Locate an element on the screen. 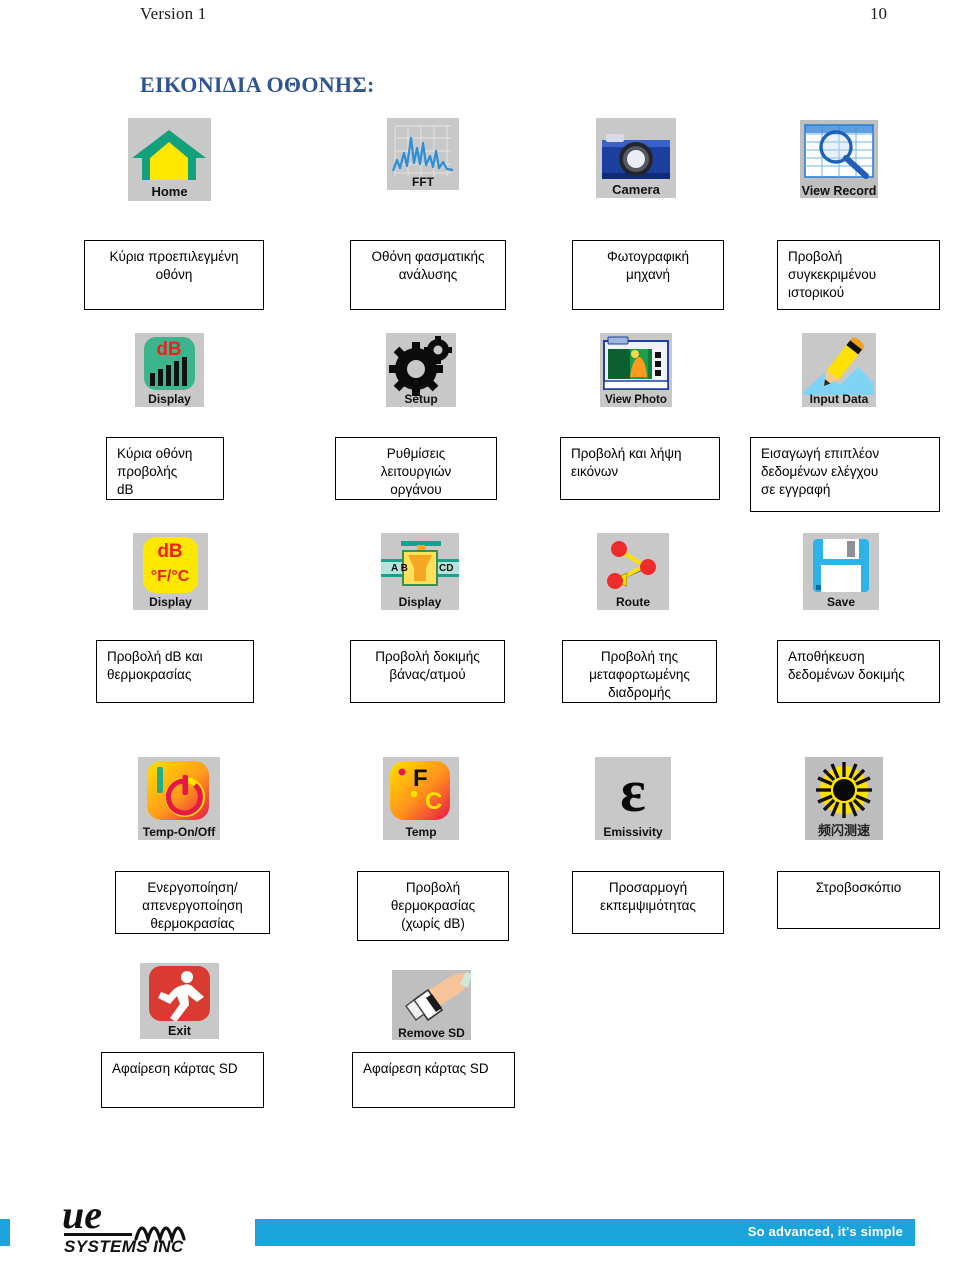 The width and height of the screenshot is (960, 1263). company-logo: ue SYSTEMS INC is located at coordinates (157, 1224).